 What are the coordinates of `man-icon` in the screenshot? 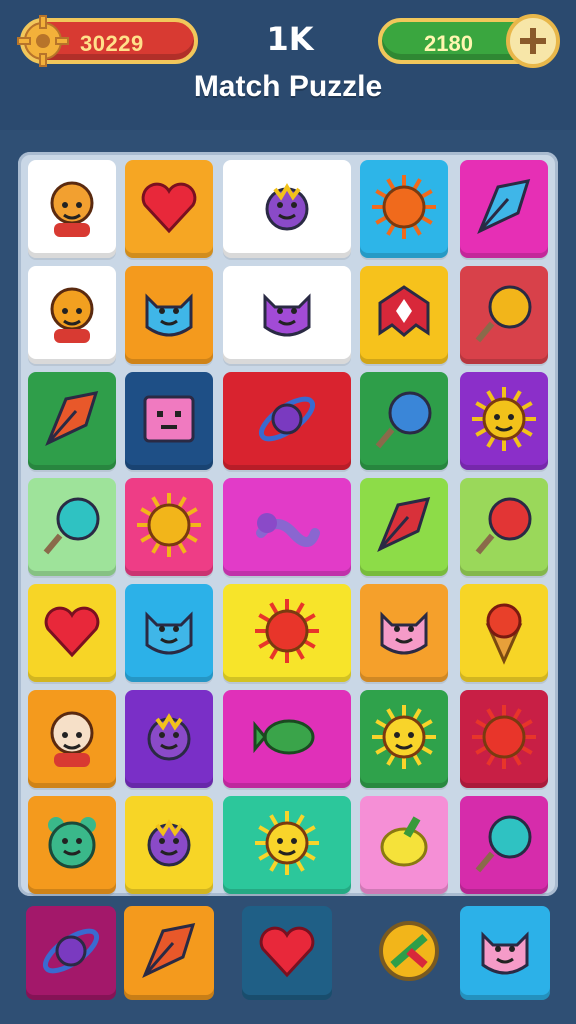 It's located at (72, 739).